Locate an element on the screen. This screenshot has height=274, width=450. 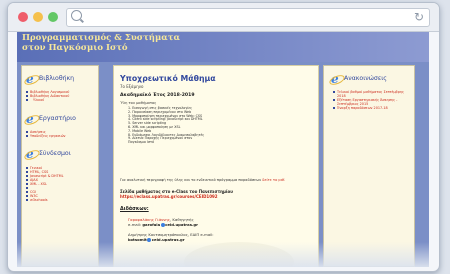
syllabus-item: Παγκόσμιο Ιστό is located at coordinates (141, 142).